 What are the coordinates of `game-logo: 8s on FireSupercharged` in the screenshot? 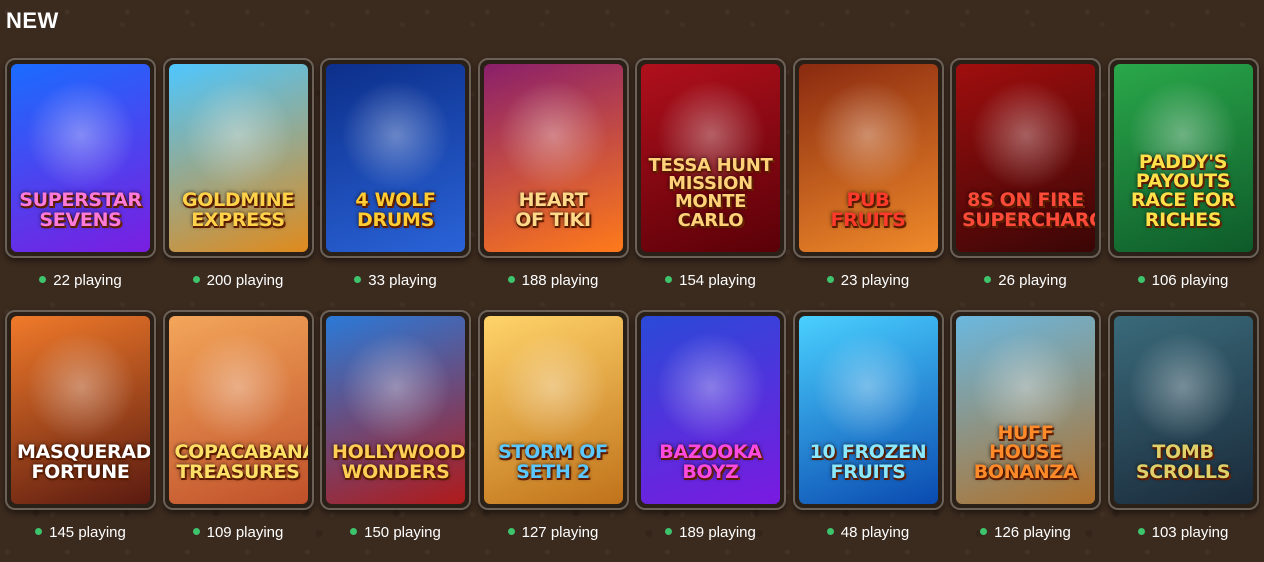 It's located at (1028, 210).